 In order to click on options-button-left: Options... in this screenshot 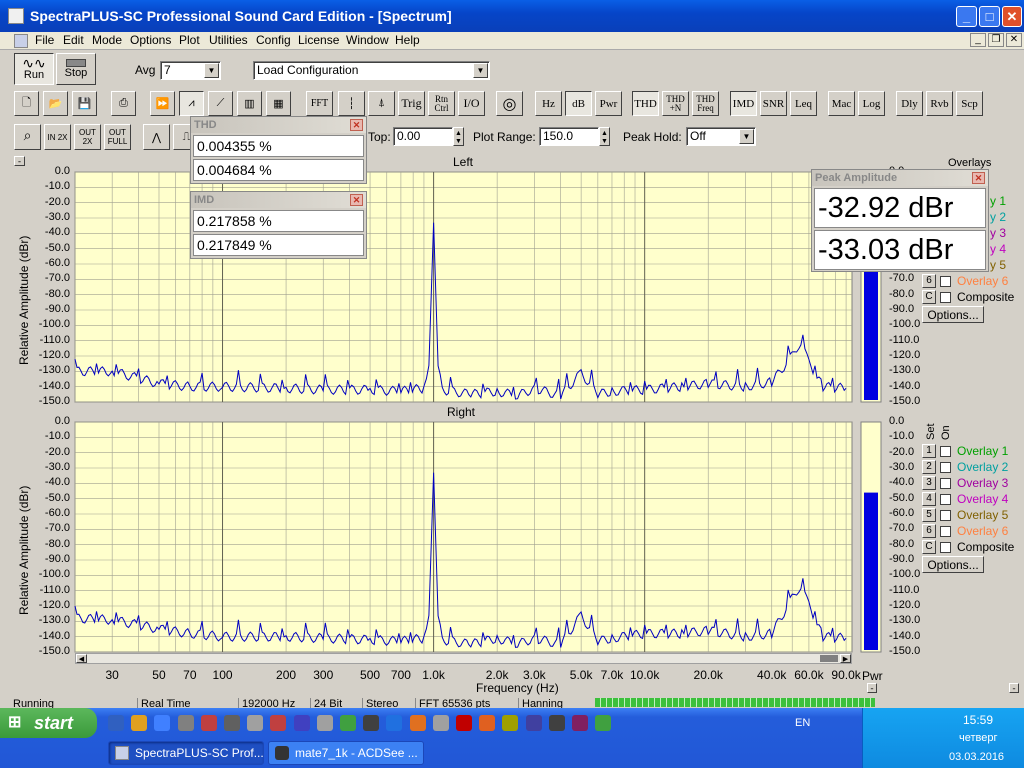, I will do `click(953, 314)`.